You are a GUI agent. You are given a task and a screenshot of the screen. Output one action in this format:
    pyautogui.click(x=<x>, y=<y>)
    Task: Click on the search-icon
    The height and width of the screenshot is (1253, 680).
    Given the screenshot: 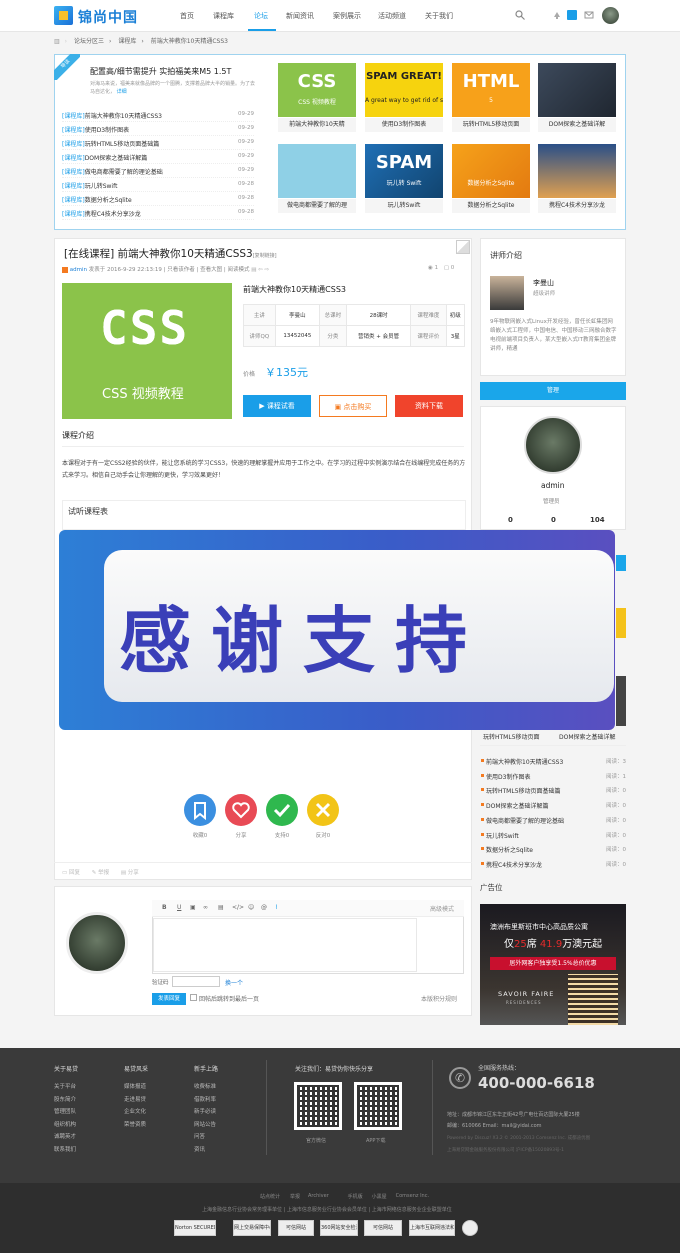 What is the action you would take?
    pyautogui.click(x=520, y=15)
    